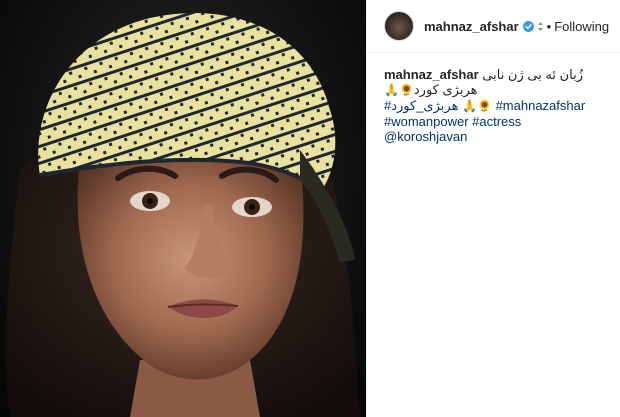 This screenshot has width=620, height=417. I want to click on caption-line-2: 🙏🌻هربژی کورد, so click(500, 90).